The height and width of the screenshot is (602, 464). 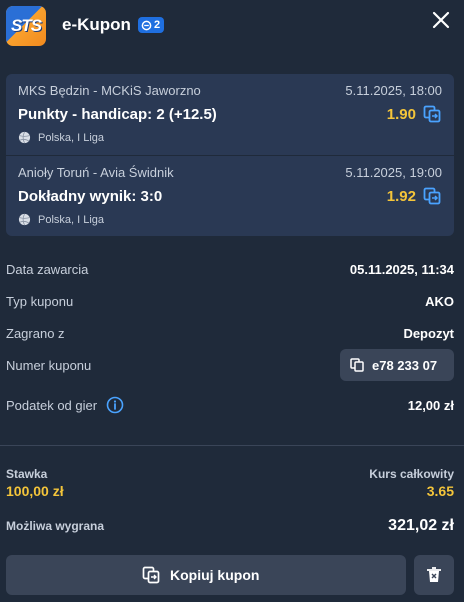 What do you see at coordinates (115, 405) in the screenshot?
I see `info-icon` at bounding box center [115, 405].